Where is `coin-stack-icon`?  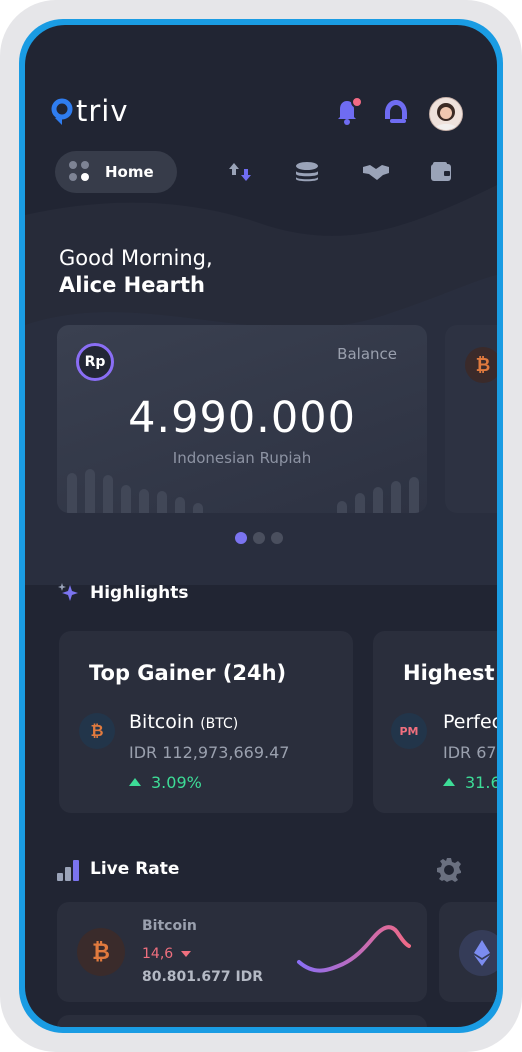 coin-stack-icon is located at coordinates (307, 172).